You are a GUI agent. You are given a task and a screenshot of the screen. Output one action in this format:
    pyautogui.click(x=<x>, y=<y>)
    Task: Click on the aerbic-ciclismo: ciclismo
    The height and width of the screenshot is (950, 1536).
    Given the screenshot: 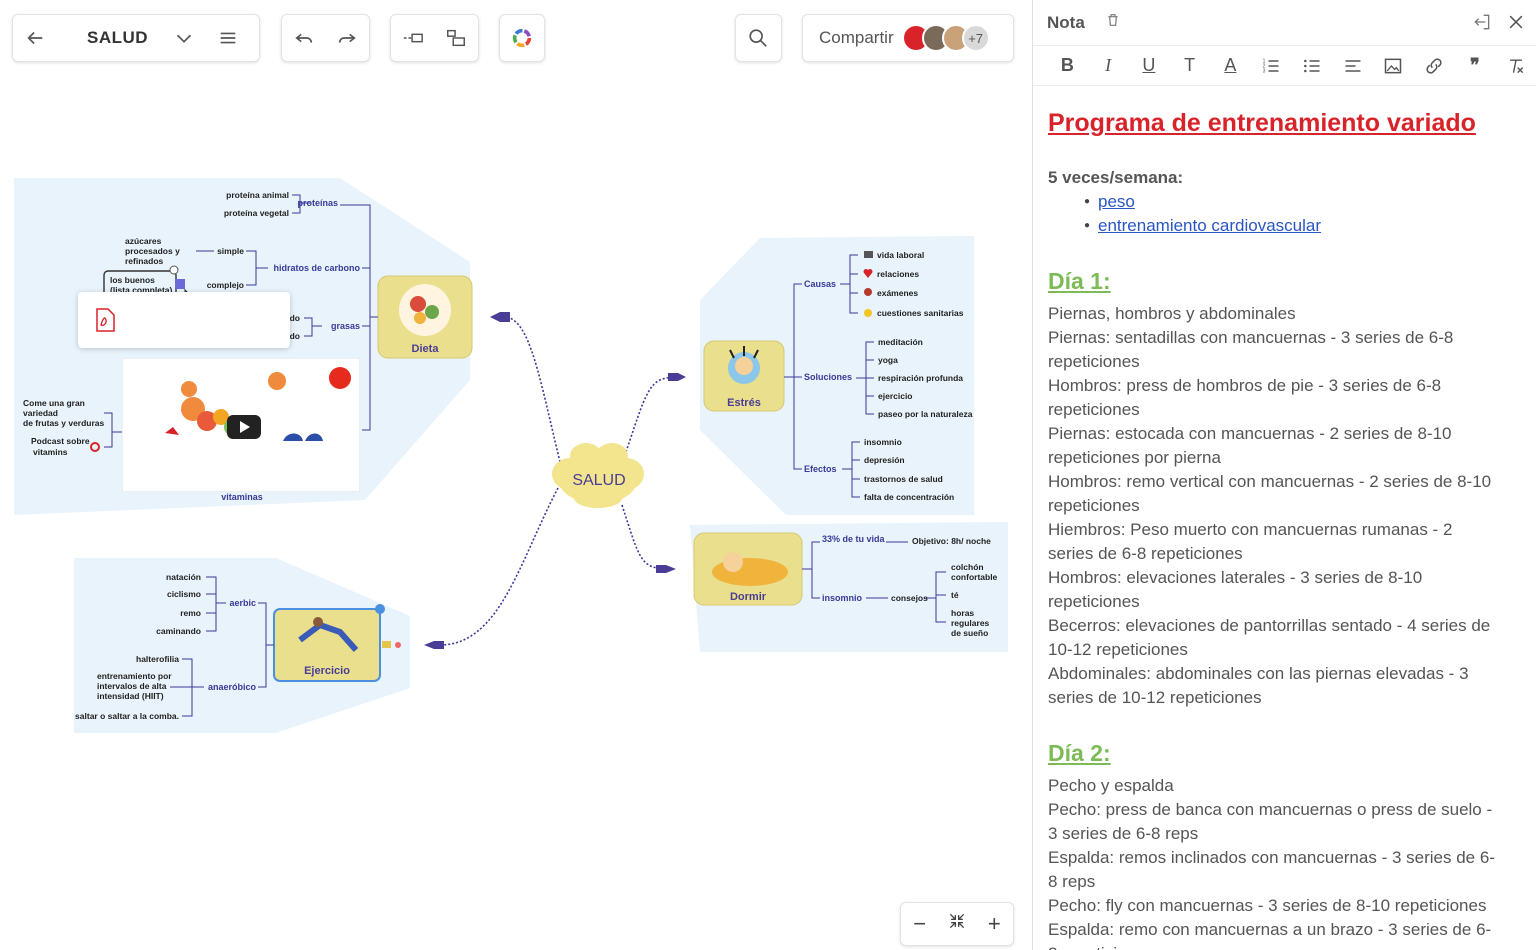 What is the action you would take?
    pyautogui.click(x=184, y=594)
    